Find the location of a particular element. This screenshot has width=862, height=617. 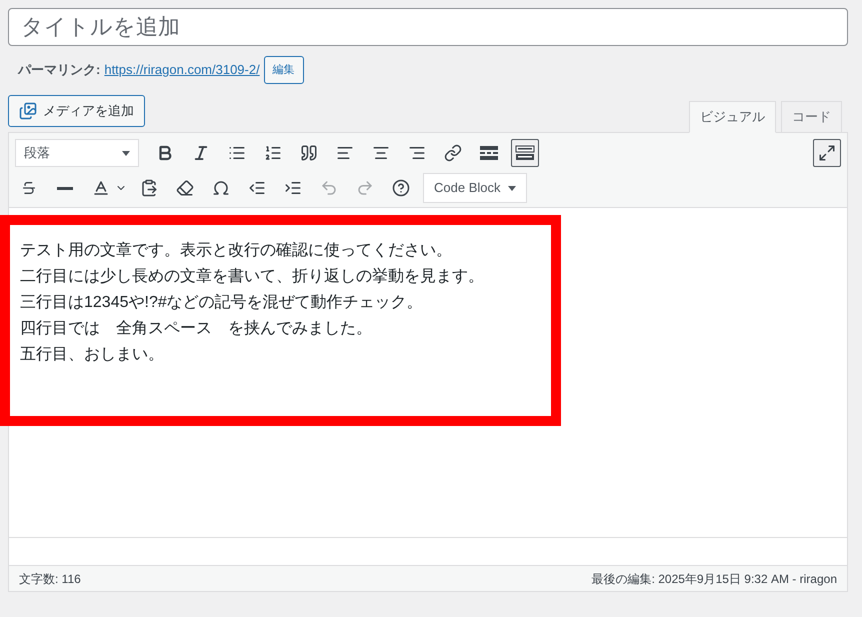

strikethrough-icon is located at coordinates (29, 188).